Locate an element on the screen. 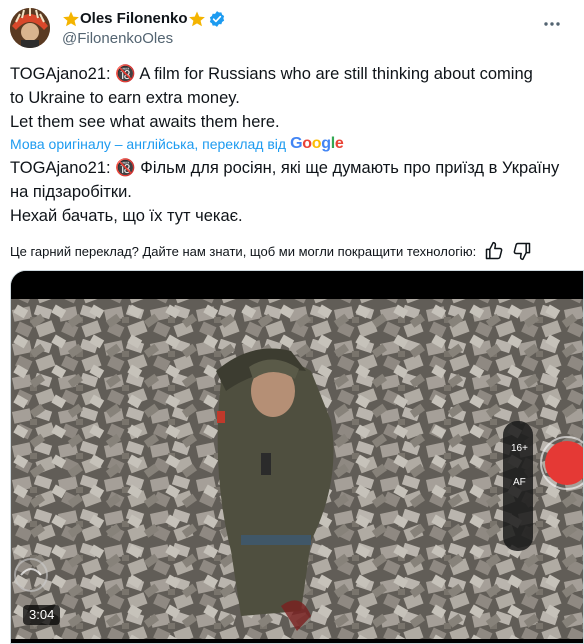  display-name: Oles Filonenko is located at coordinates (134, 19).